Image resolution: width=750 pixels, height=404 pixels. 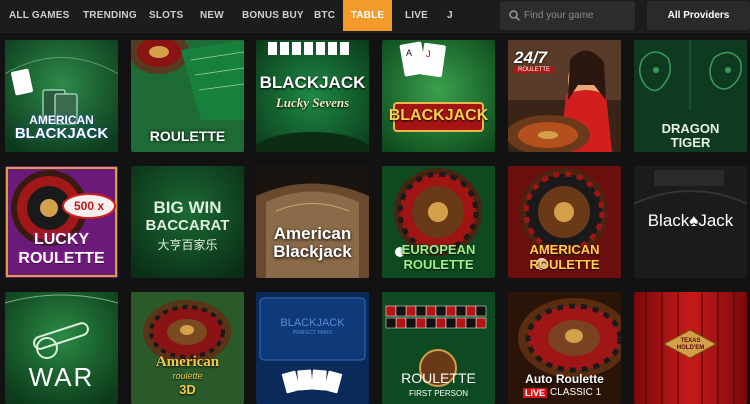 What do you see at coordinates (698, 15) in the screenshot?
I see `providers-dropdown: All Providers` at bounding box center [698, 15].